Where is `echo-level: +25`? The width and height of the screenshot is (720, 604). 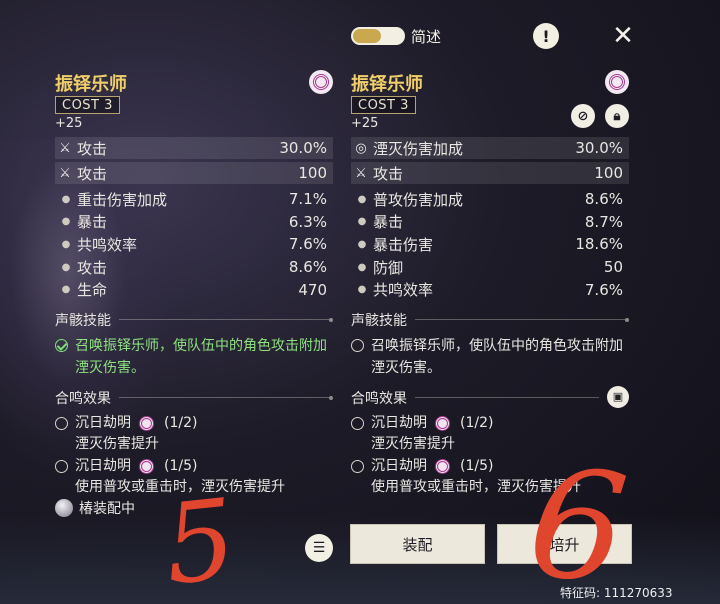 echo-level: +25 is located at coordinates (69, 123).